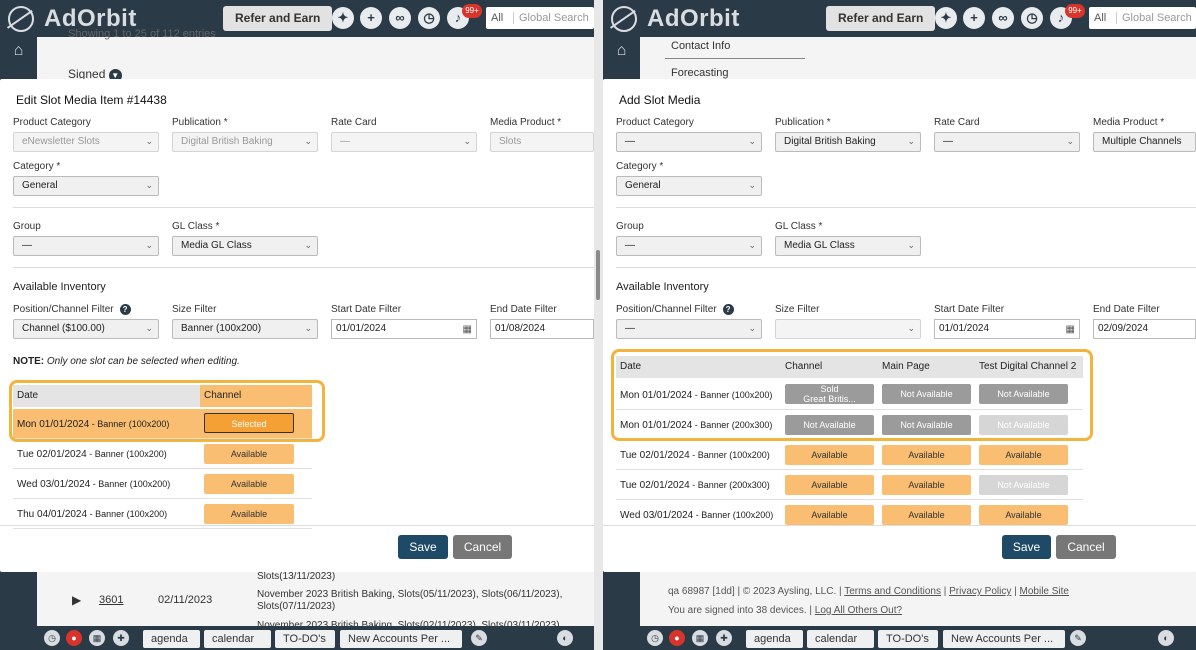  I want to click on inventory-title: Available Inventory, so click(59, 287).